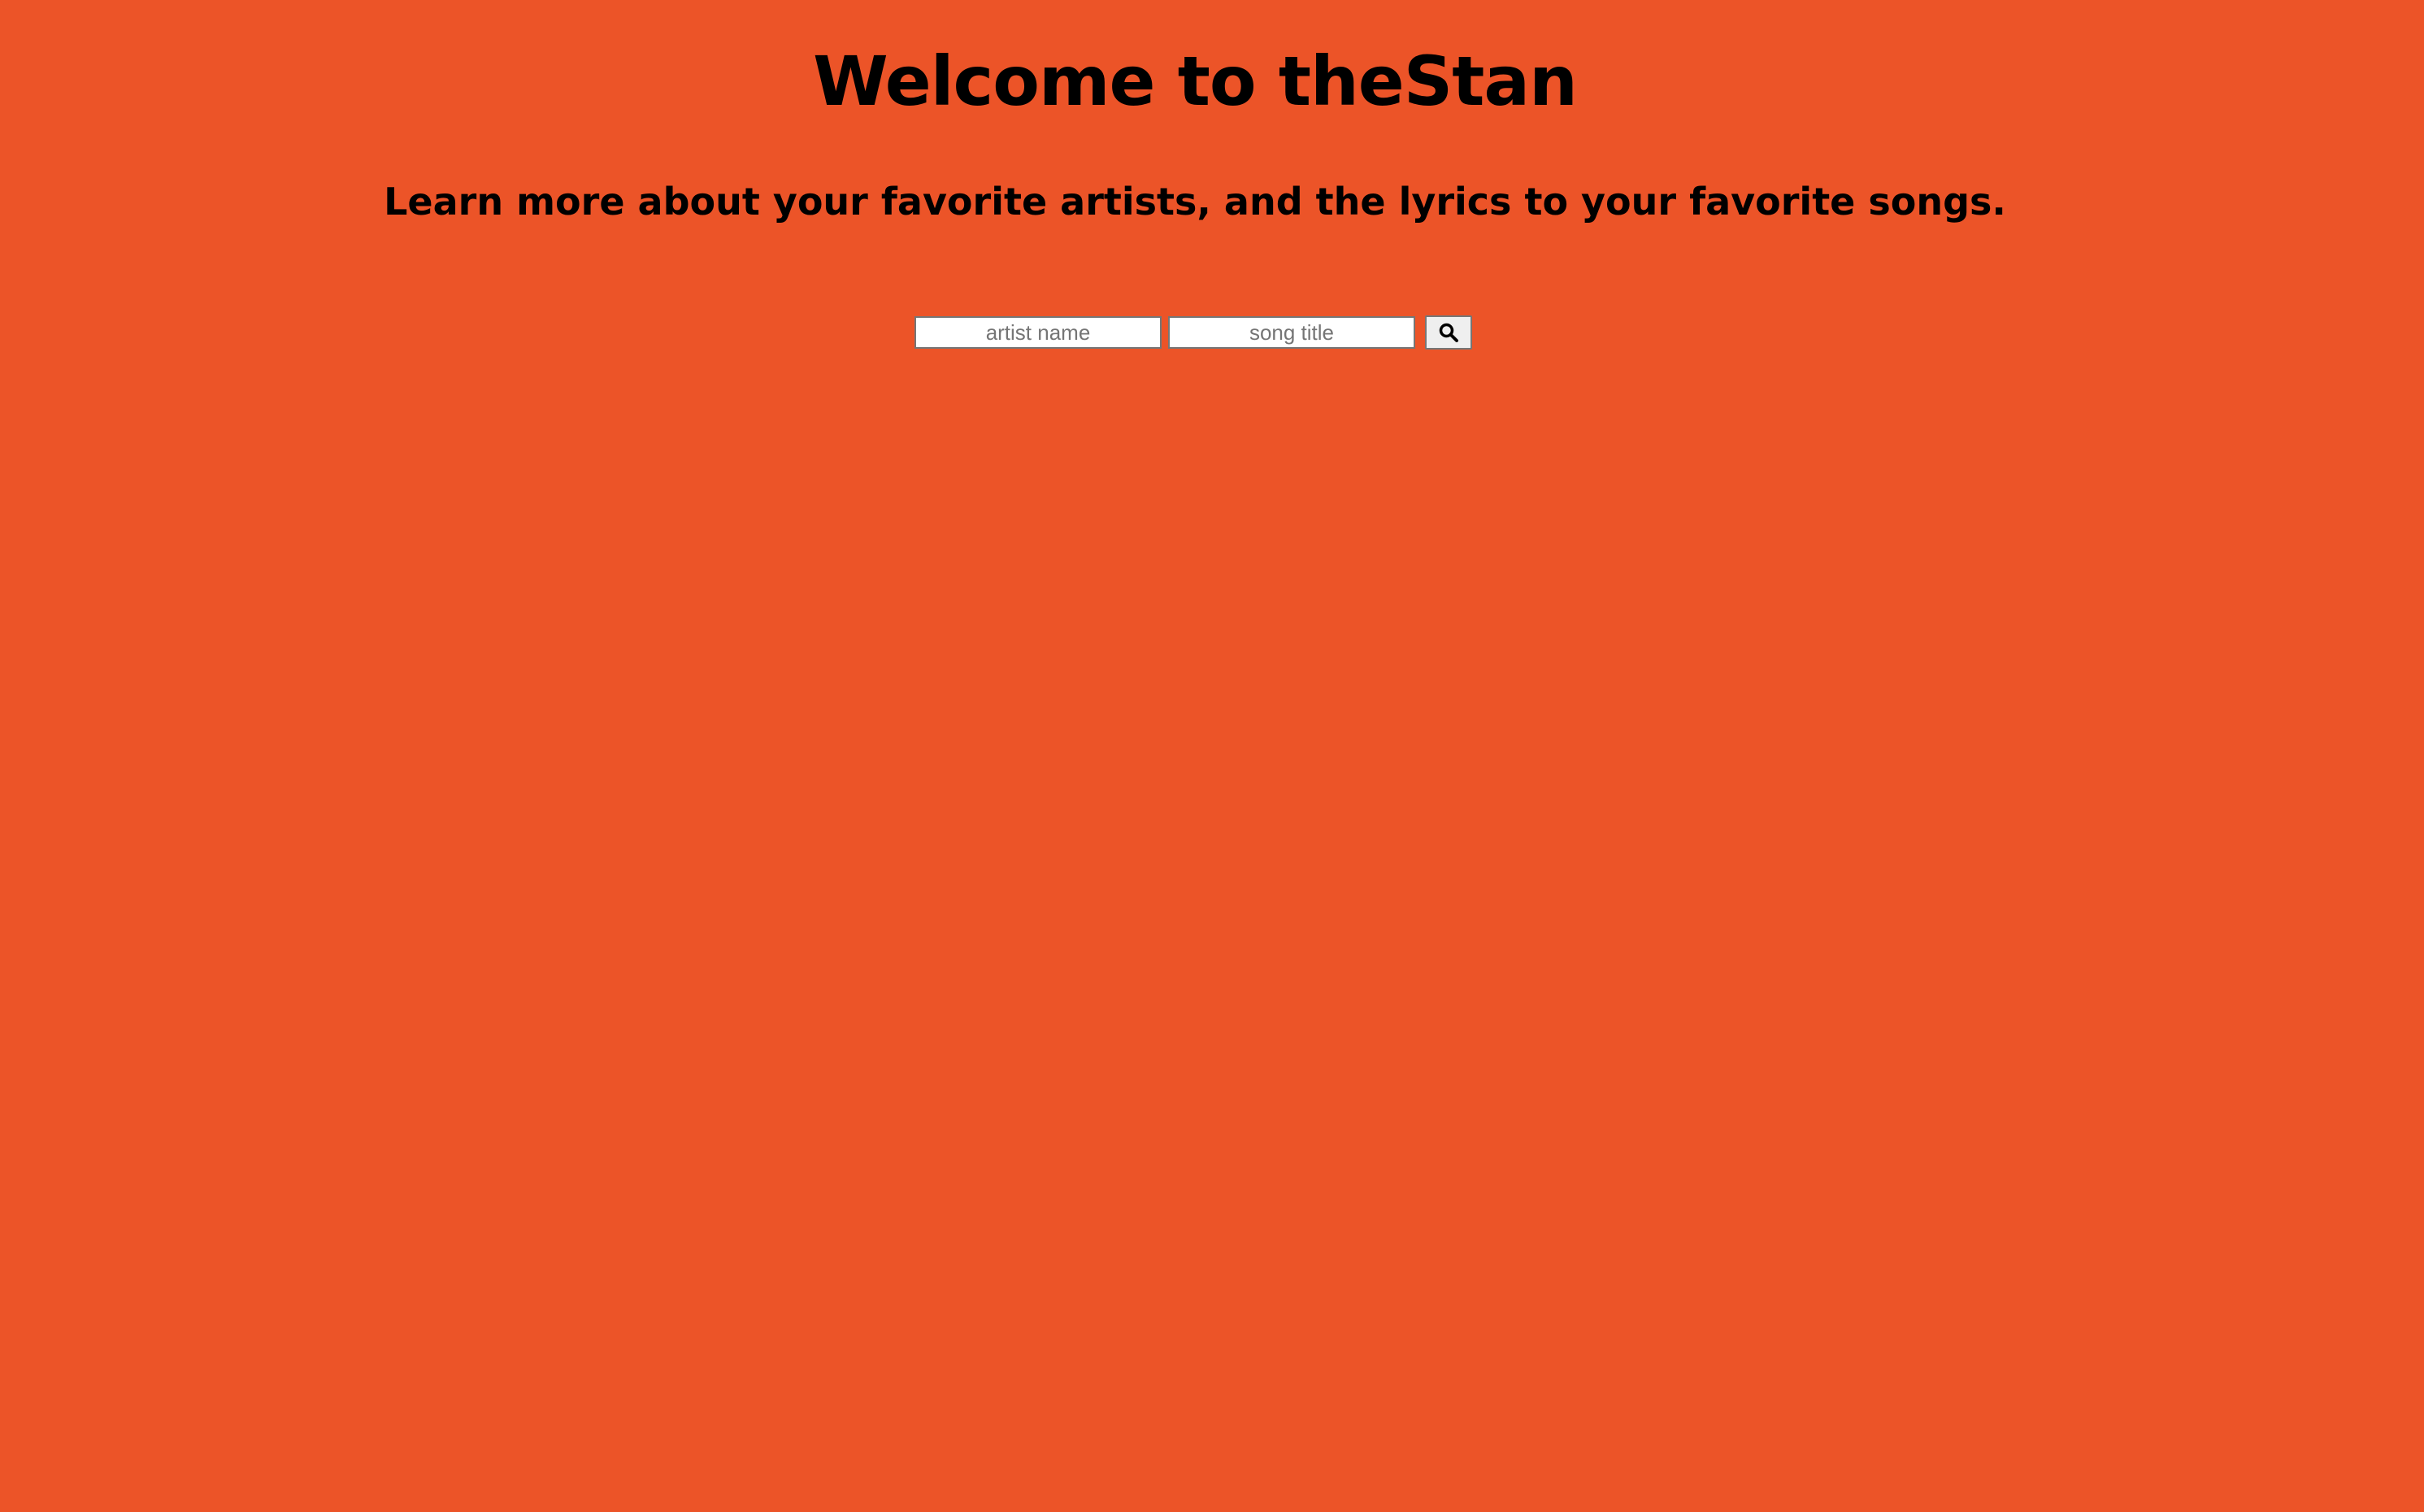 Image resolution: width=2424 pixels, height=1512 pixels. I want to click on page-title: Welcome to theStan, so click(1195, 81).